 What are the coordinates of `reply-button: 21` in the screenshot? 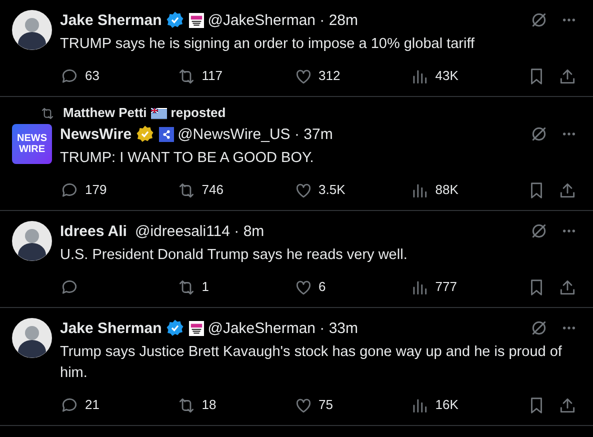 It's located at (118, 405).